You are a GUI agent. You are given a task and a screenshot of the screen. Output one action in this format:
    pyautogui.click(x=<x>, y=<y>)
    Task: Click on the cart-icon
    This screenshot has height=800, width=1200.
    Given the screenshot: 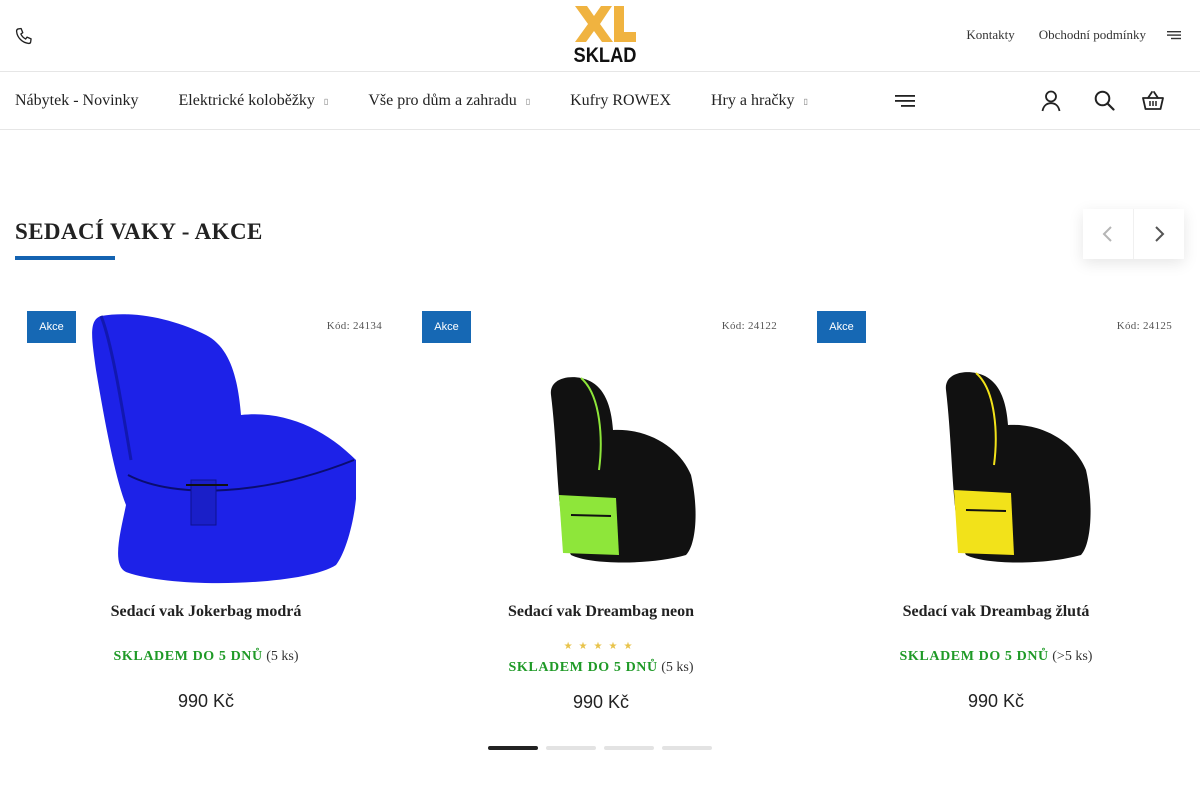 What is the action you would take?
    pyautogui.click(x=1153, y=100)
    